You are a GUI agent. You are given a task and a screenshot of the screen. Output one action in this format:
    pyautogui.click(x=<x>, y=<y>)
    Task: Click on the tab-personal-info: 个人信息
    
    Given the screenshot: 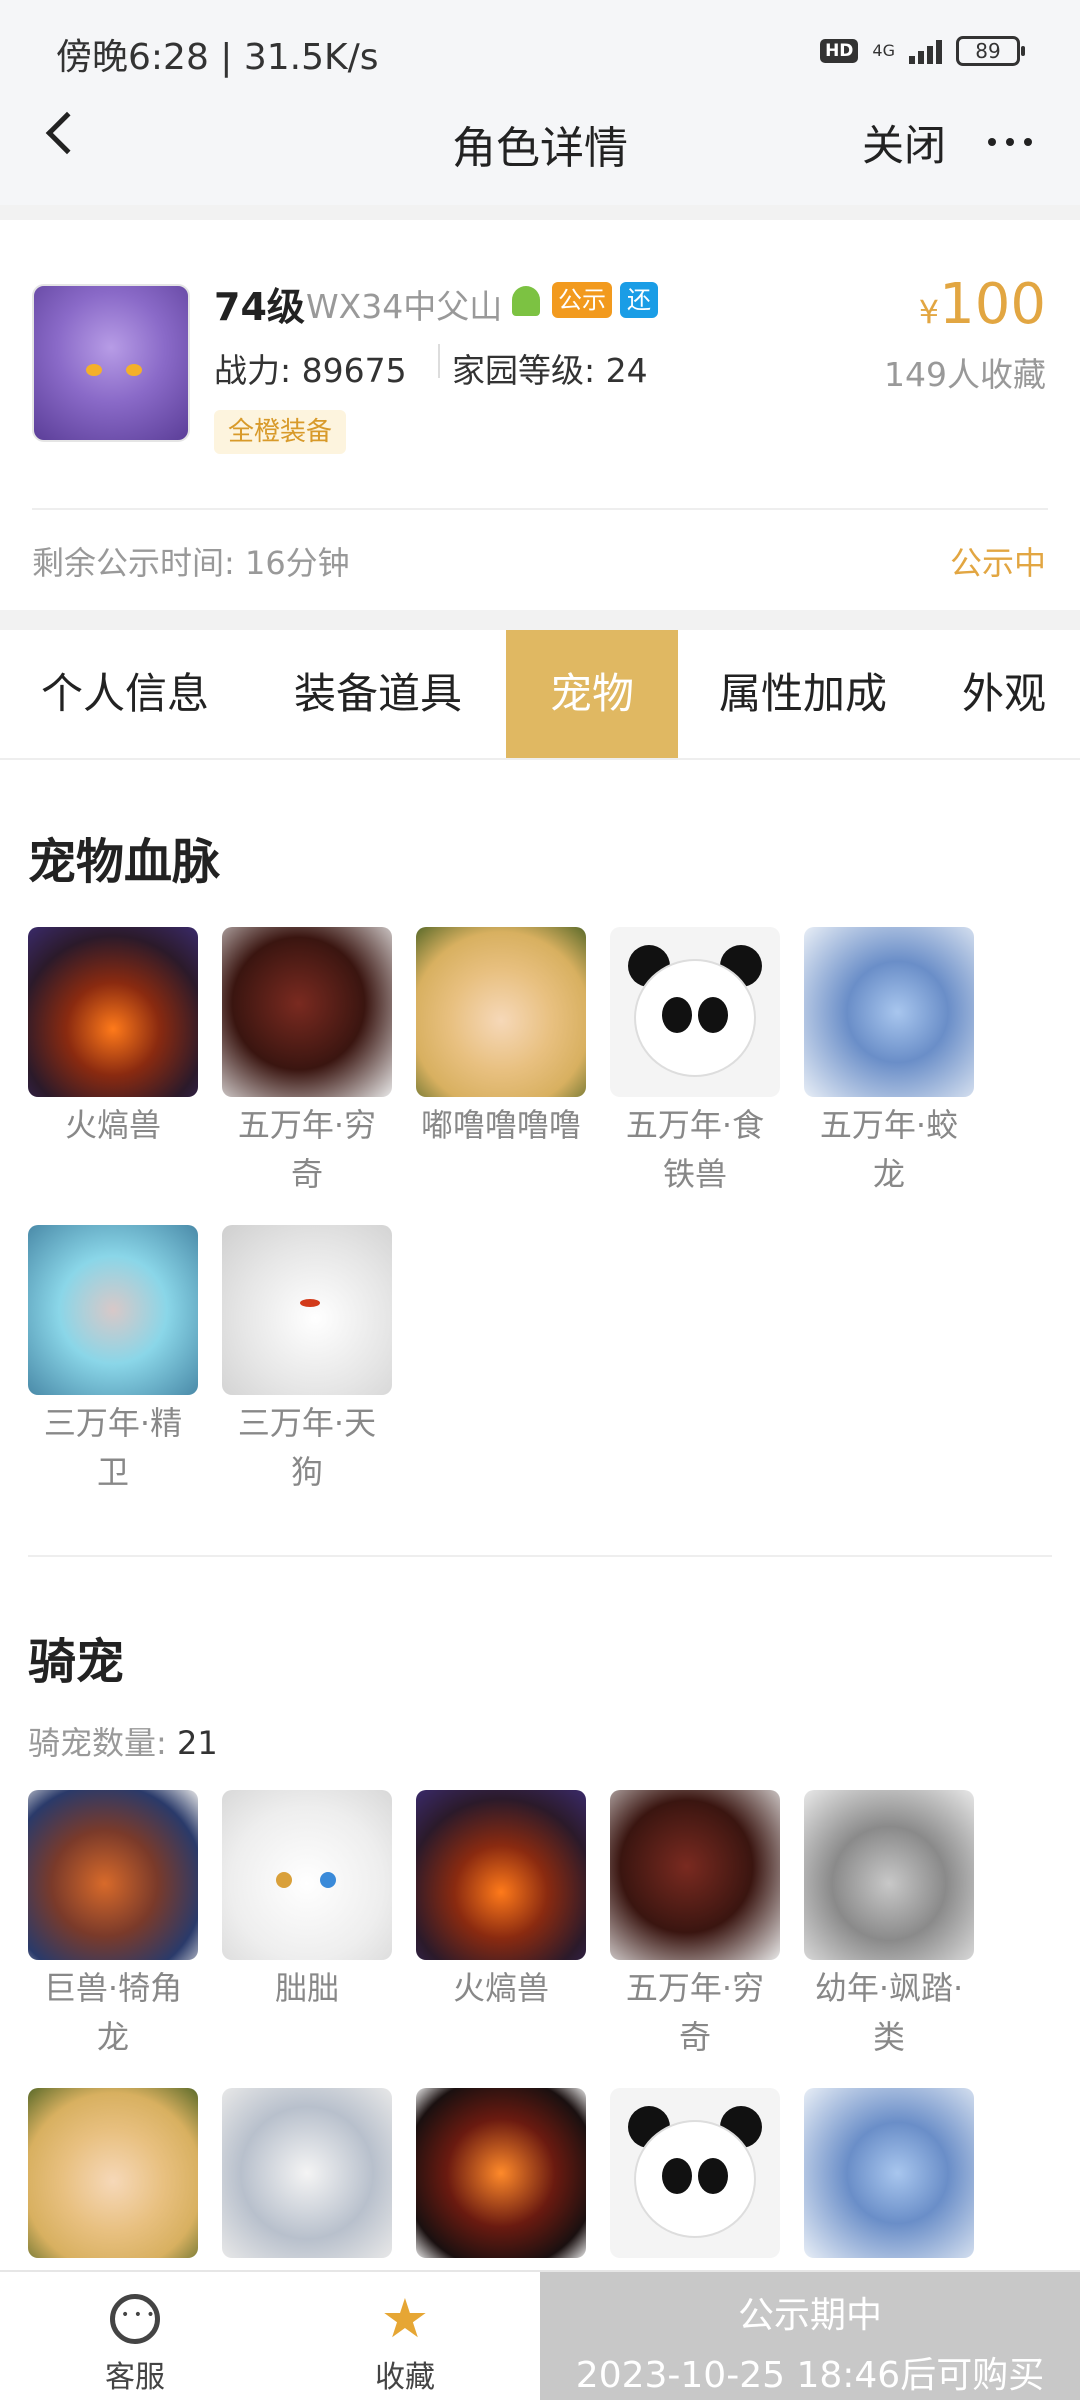 What is the action you would take?
    pyautogui.click(x=125, y=694)
    